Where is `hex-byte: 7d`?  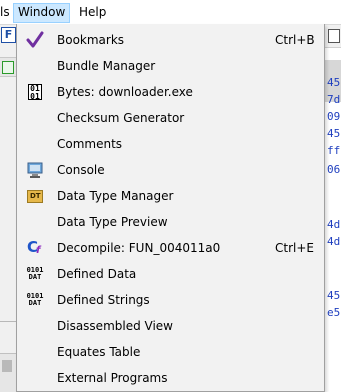 hex-byte: 7d is located at coordinates (334, 99).